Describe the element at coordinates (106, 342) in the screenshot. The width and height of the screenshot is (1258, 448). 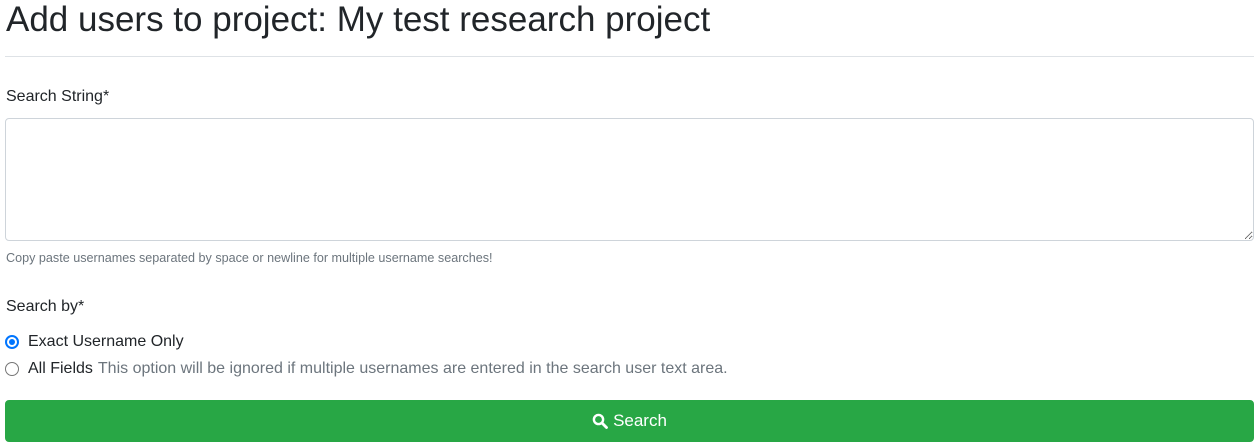
I see `exact-username-label: Exact Username Only` at that location.